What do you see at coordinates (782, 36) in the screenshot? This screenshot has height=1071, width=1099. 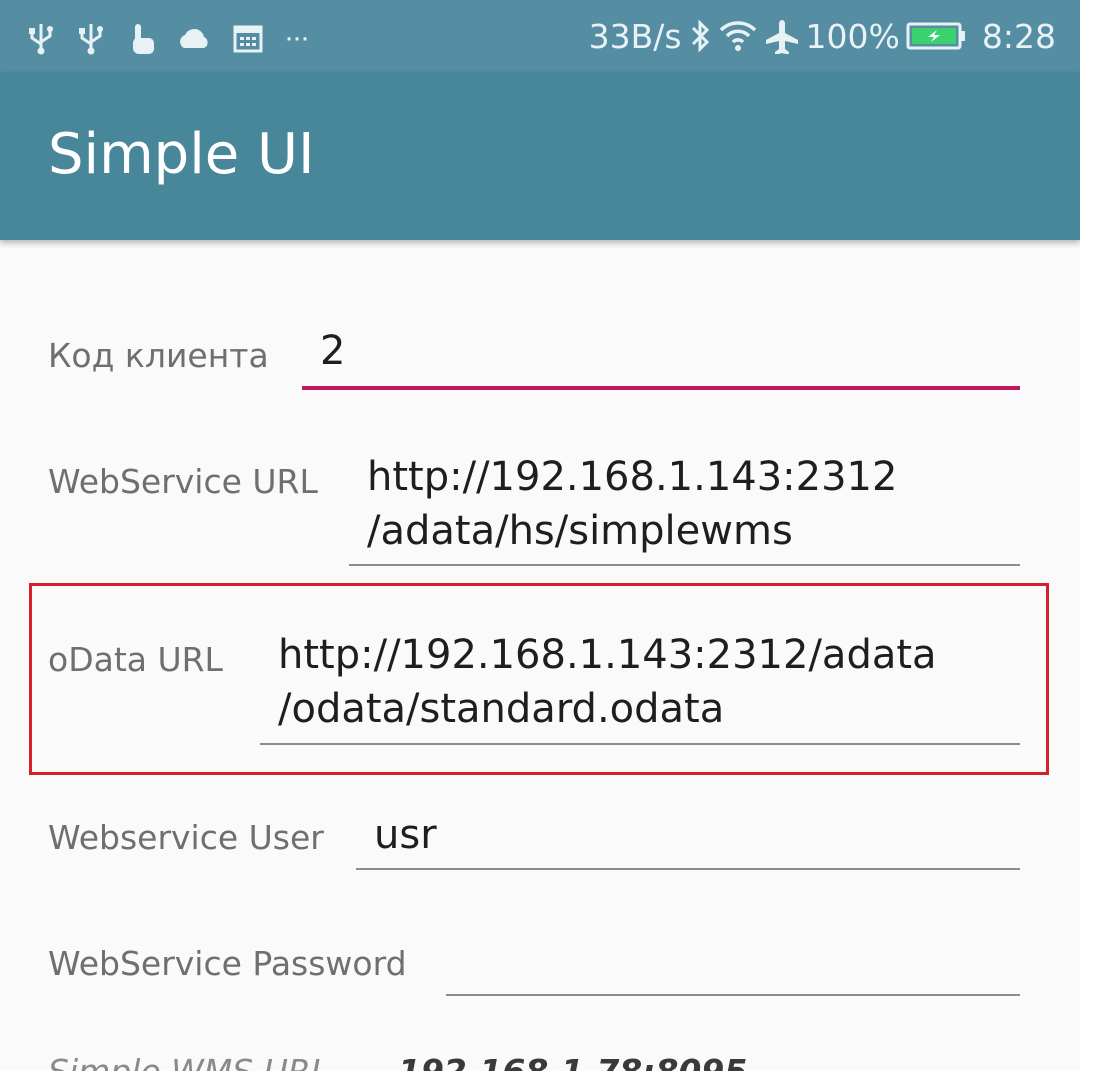 I see `airplane-icon` at bounding box center [782, 36].